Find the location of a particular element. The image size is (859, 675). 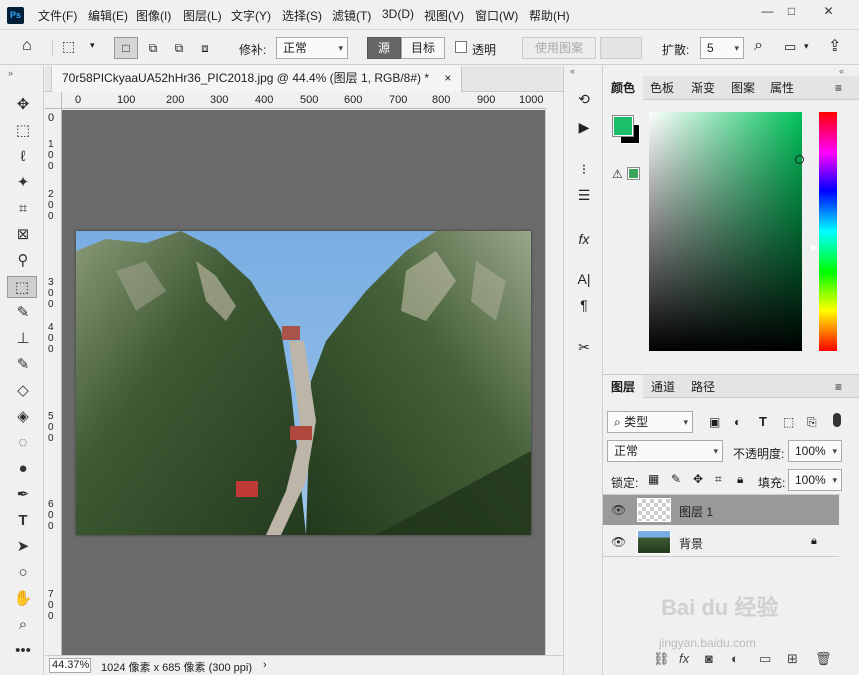

repair-mode-select: 正常 ▾ is located at coordinates (312, 48).